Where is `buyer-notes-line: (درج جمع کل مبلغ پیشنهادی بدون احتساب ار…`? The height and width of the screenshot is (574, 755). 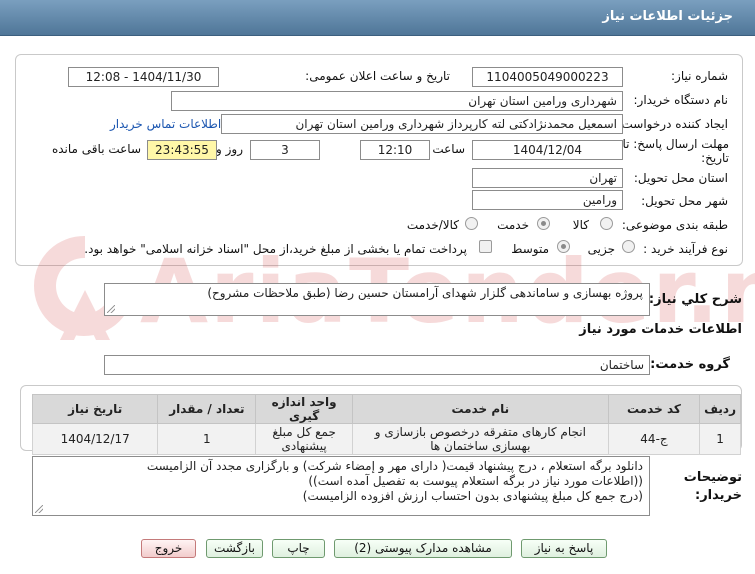 buyer-notes-line: (درج جمع کل مبلغ پیشنهادی بدون احتساب ار… is located at coordinates (472, 496).